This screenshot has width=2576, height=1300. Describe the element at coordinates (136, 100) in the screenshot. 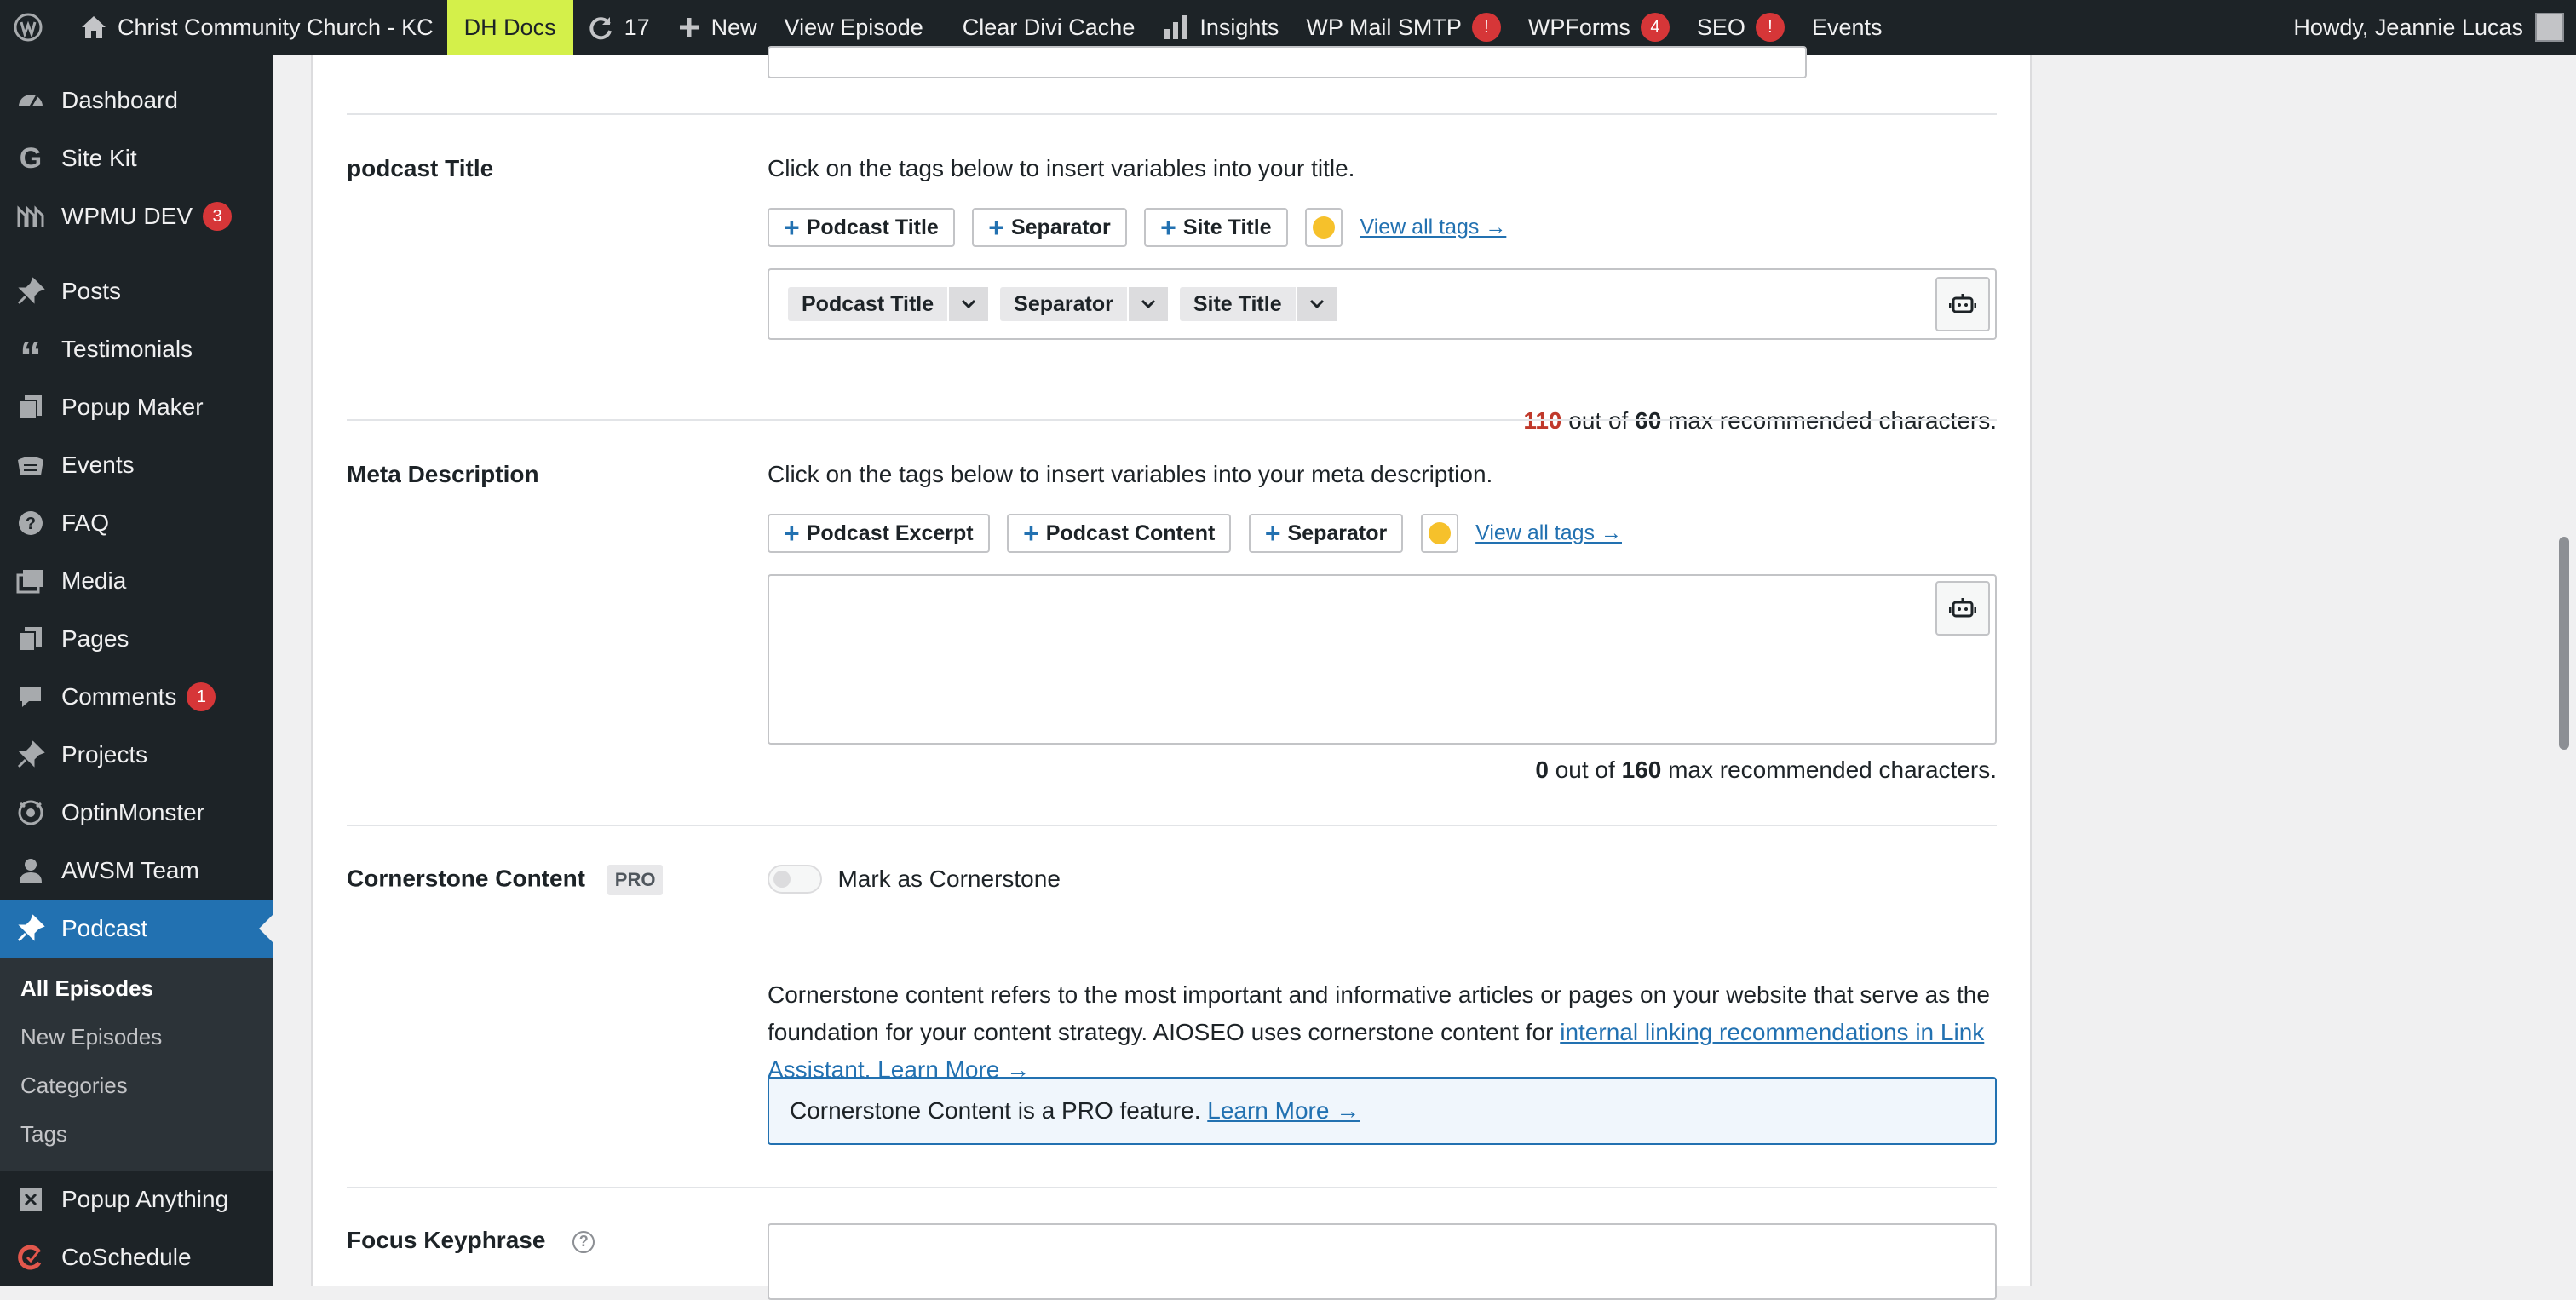

I see `sidebar-item-dashboard: Dashboard` at that location.